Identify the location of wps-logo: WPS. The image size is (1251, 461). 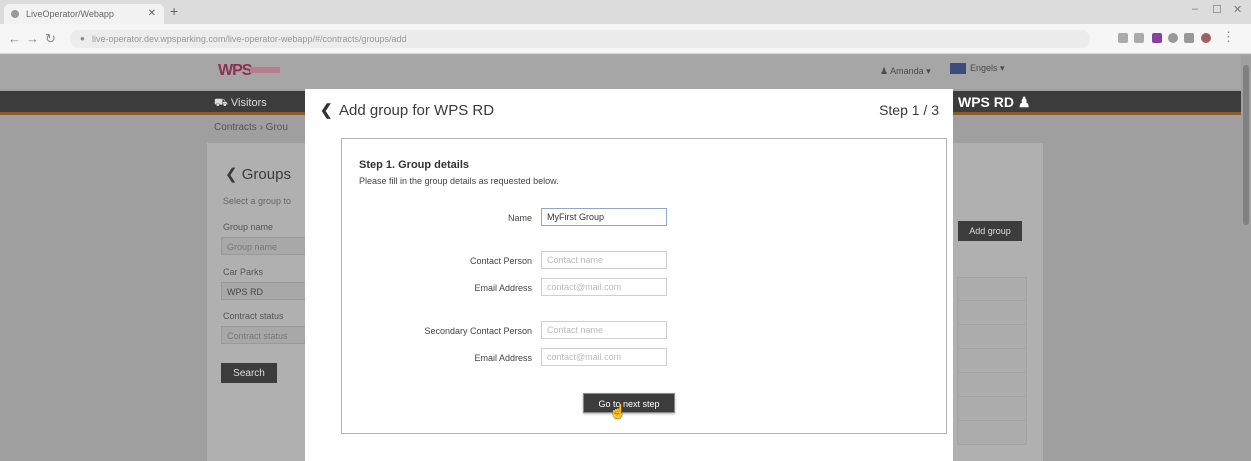
(235, 70).